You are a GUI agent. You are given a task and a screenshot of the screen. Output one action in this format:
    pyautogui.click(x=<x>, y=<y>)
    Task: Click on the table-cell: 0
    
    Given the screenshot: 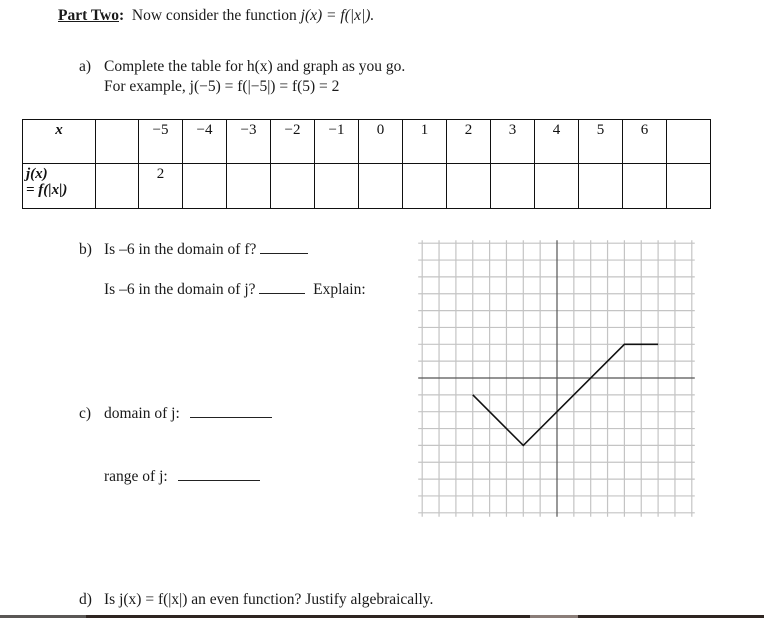 What is the action you would take?
    pyautogui.click(x=380, y=141)
    